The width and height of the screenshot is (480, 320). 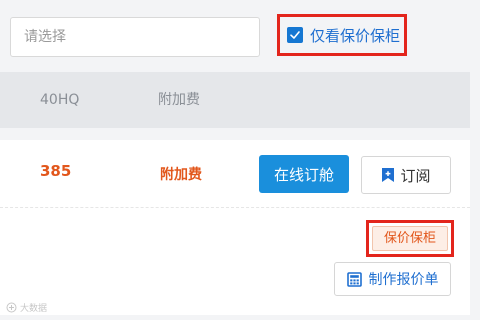 I want to click on watermark-logo-icon, so click(x=11, y=307).